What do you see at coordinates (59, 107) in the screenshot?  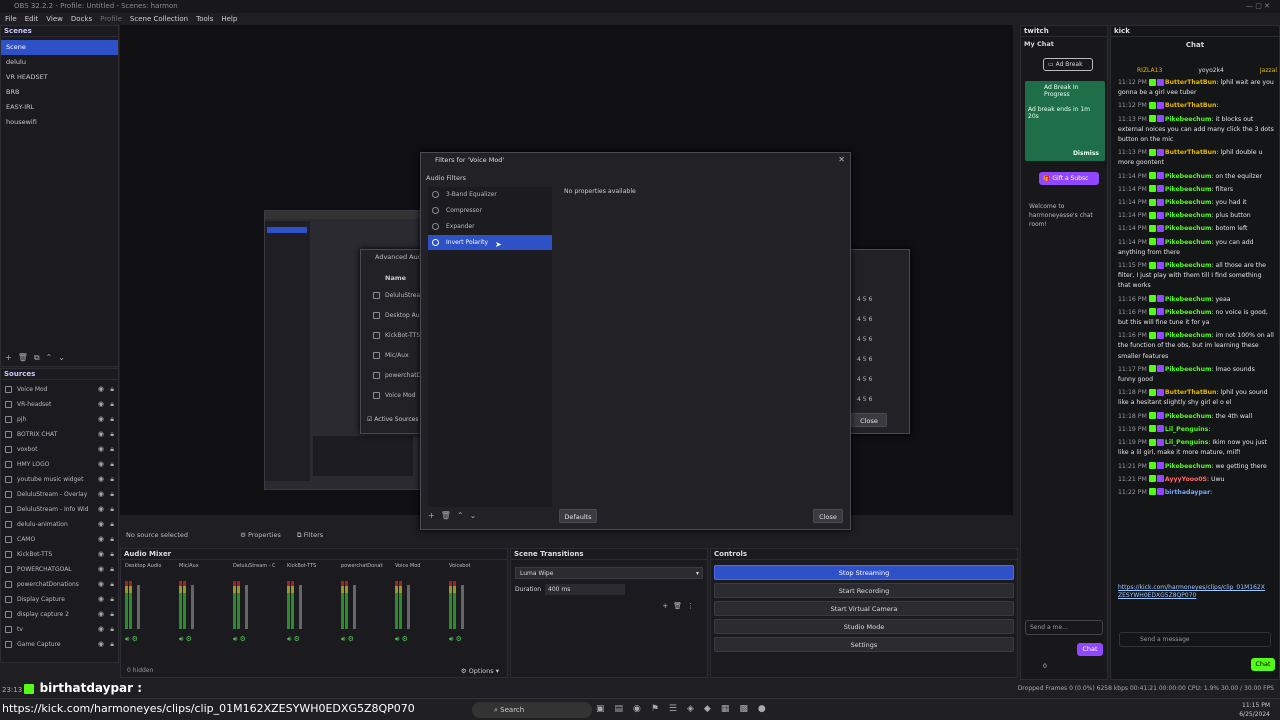 I see `scene-item: EASY-IRL` at bounding box center [59, 107].